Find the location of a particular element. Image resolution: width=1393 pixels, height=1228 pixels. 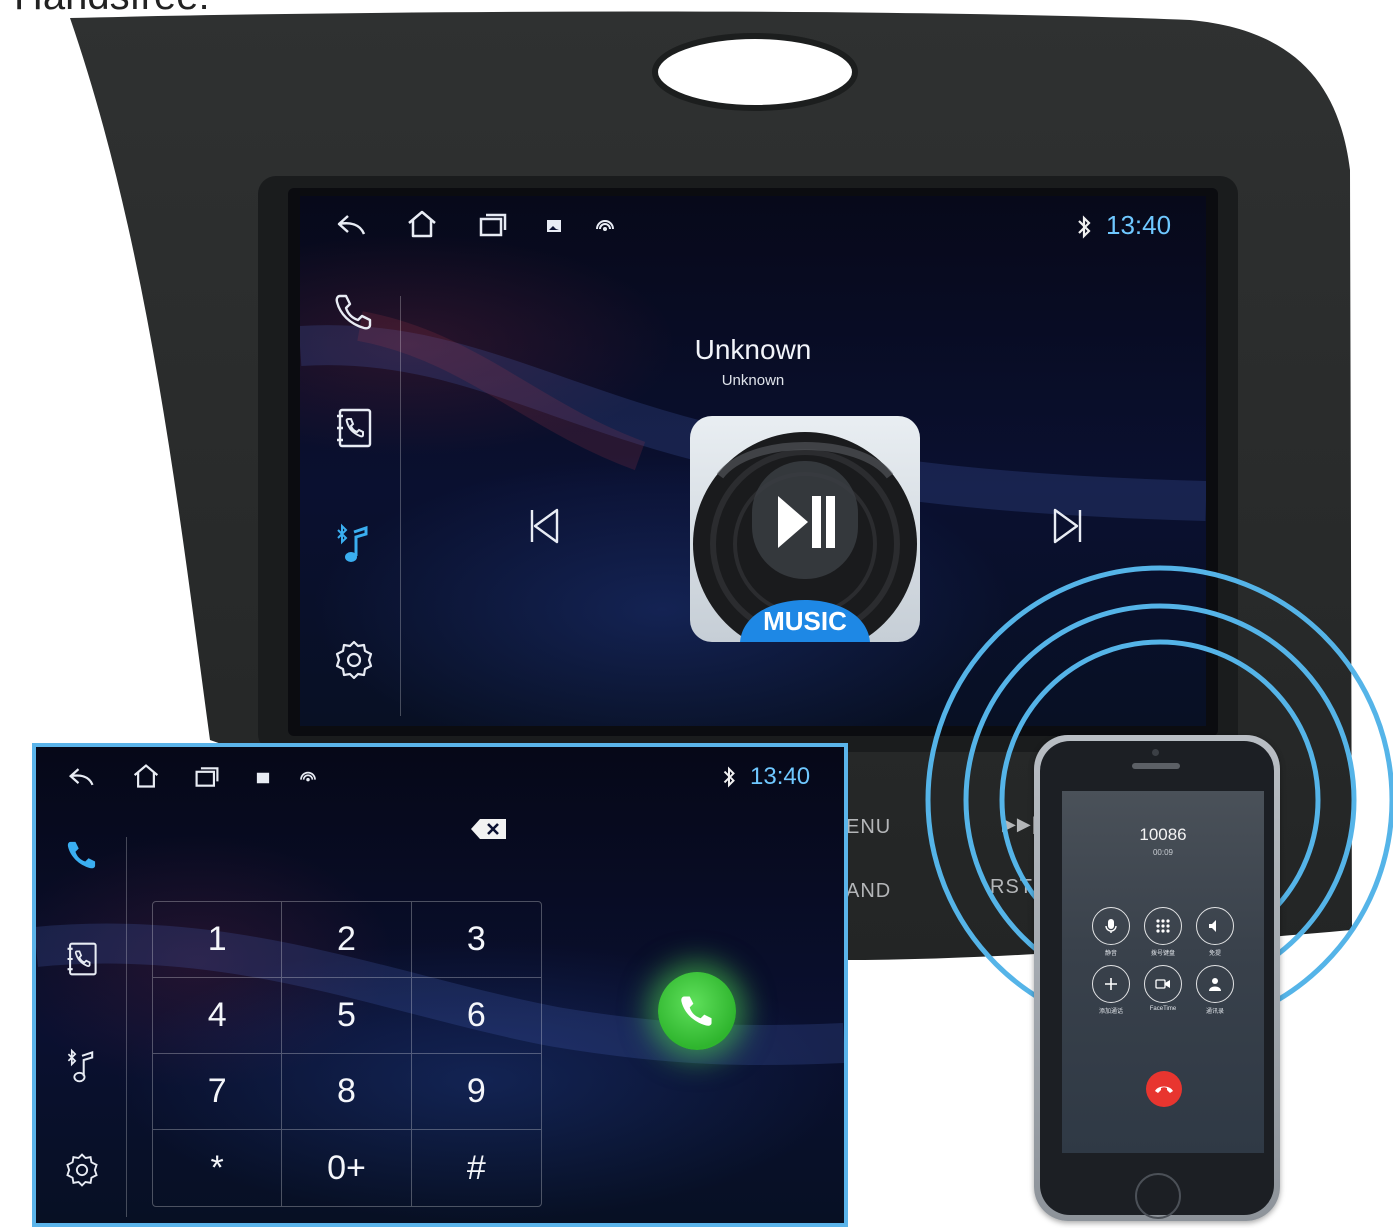

bluetooth-music-icon is located at coordinates (80, 1065).